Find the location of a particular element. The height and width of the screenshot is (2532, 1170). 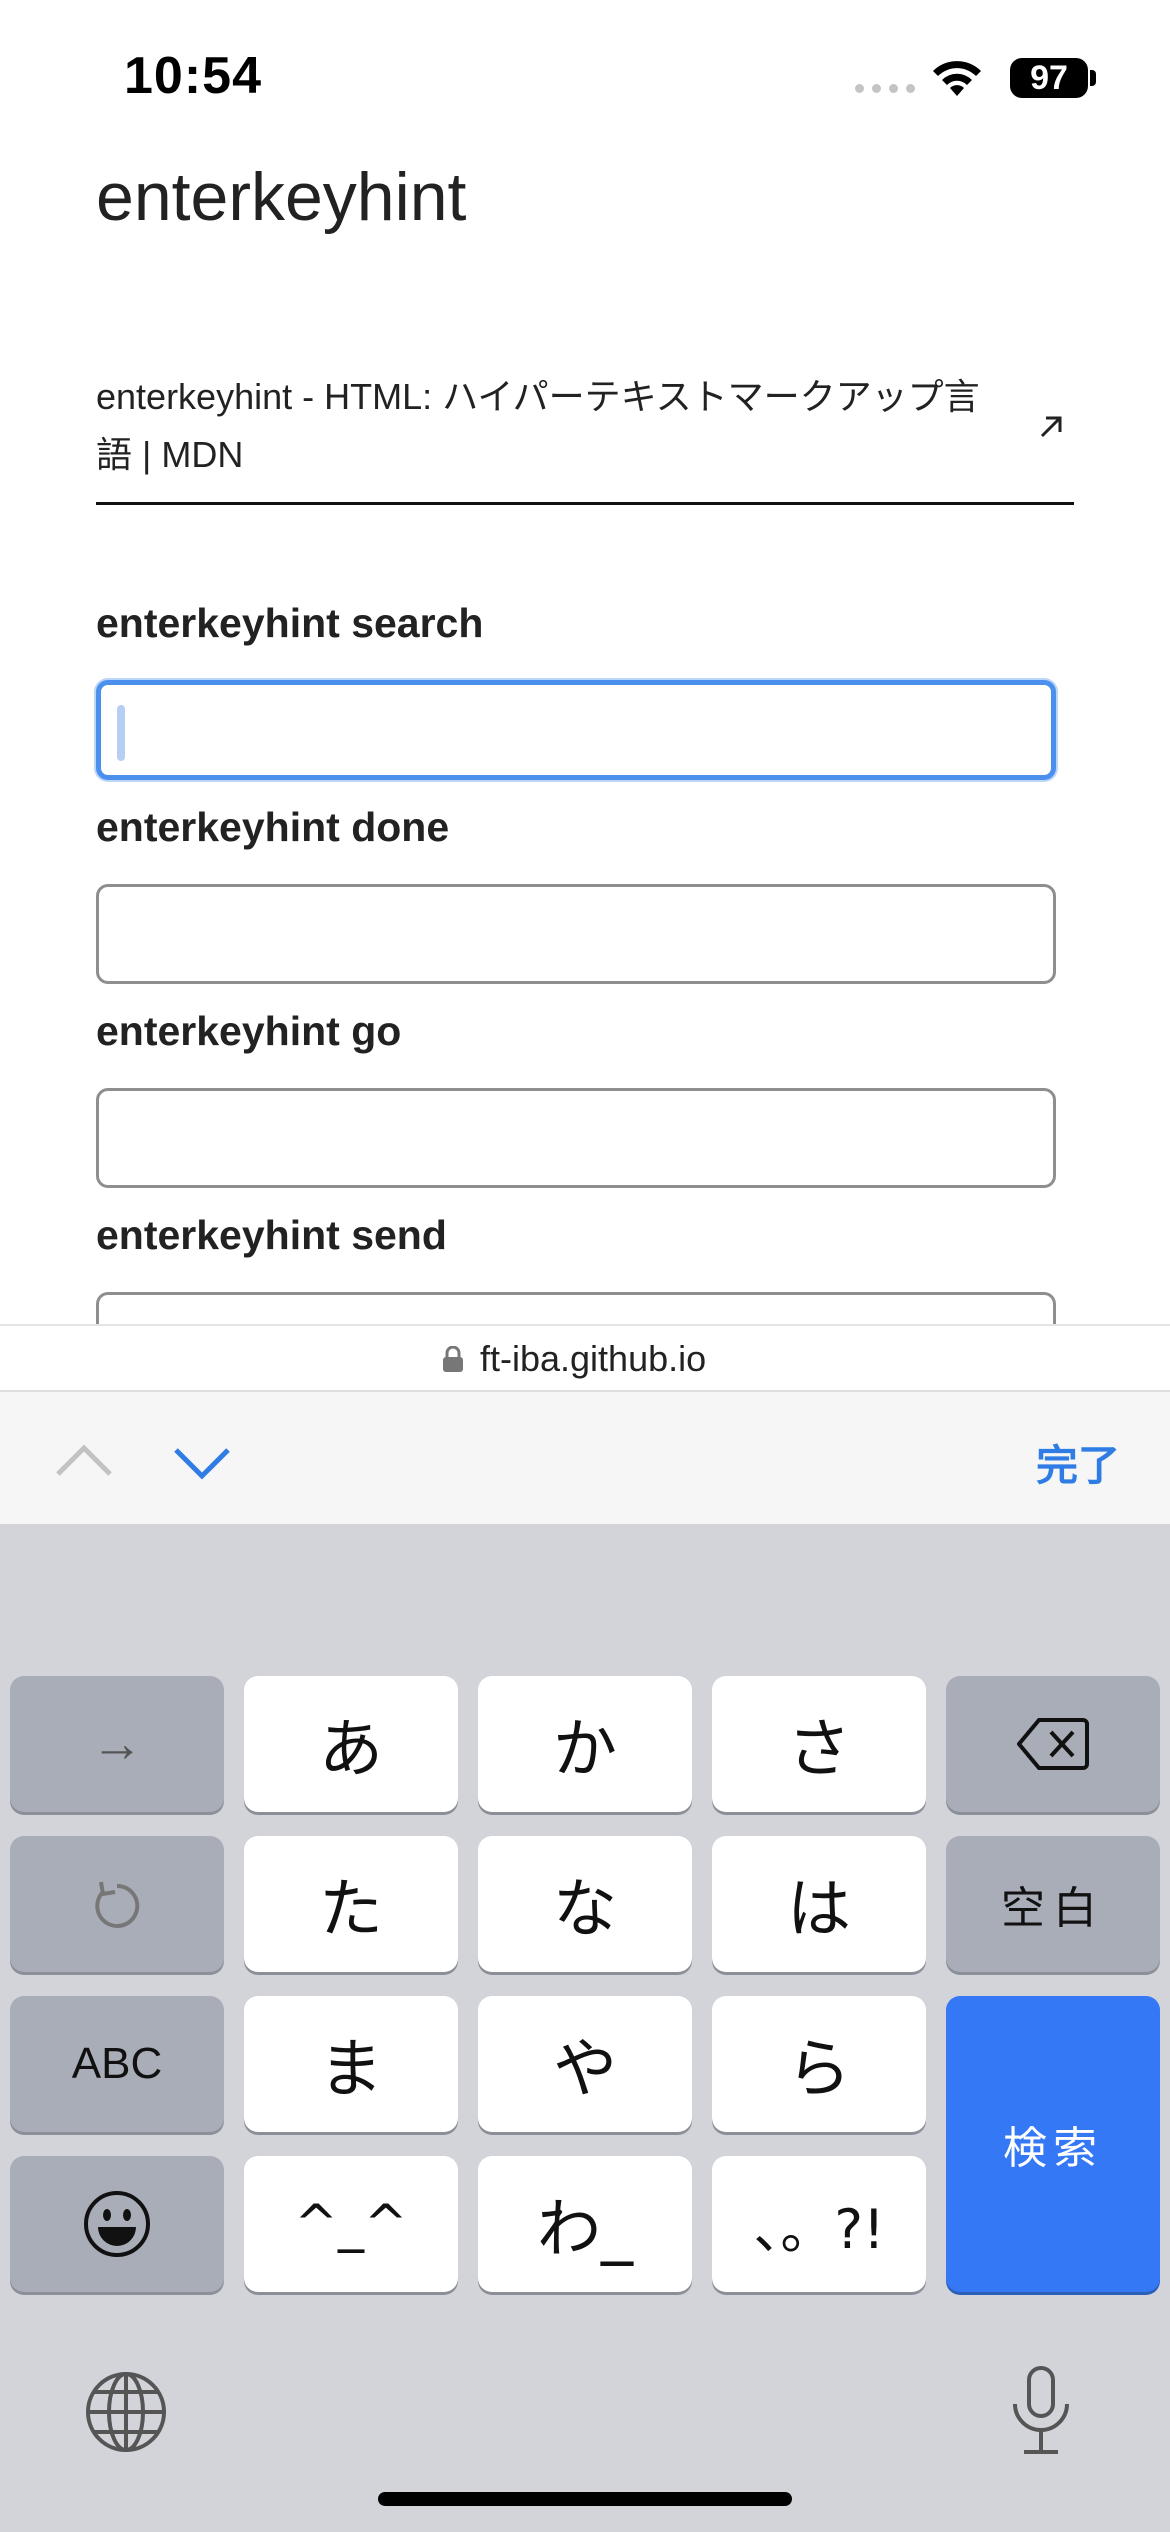

key-next-arrow: → is located at coordinates (117, 1744).